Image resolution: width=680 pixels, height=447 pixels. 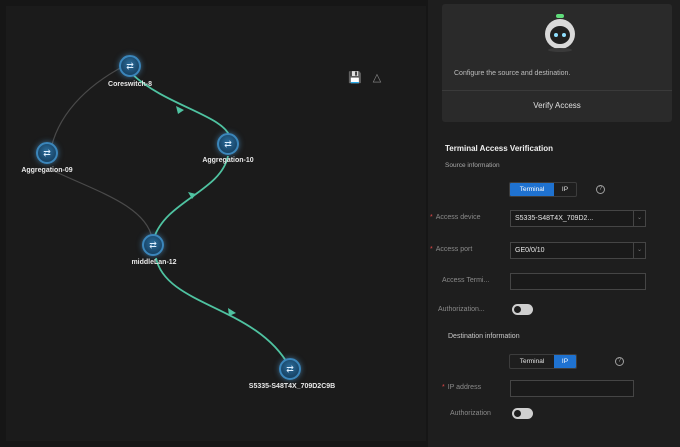 I want to click on destination-form: Terminal IP ? * IP address Authorization, so click(x=558, y=395).